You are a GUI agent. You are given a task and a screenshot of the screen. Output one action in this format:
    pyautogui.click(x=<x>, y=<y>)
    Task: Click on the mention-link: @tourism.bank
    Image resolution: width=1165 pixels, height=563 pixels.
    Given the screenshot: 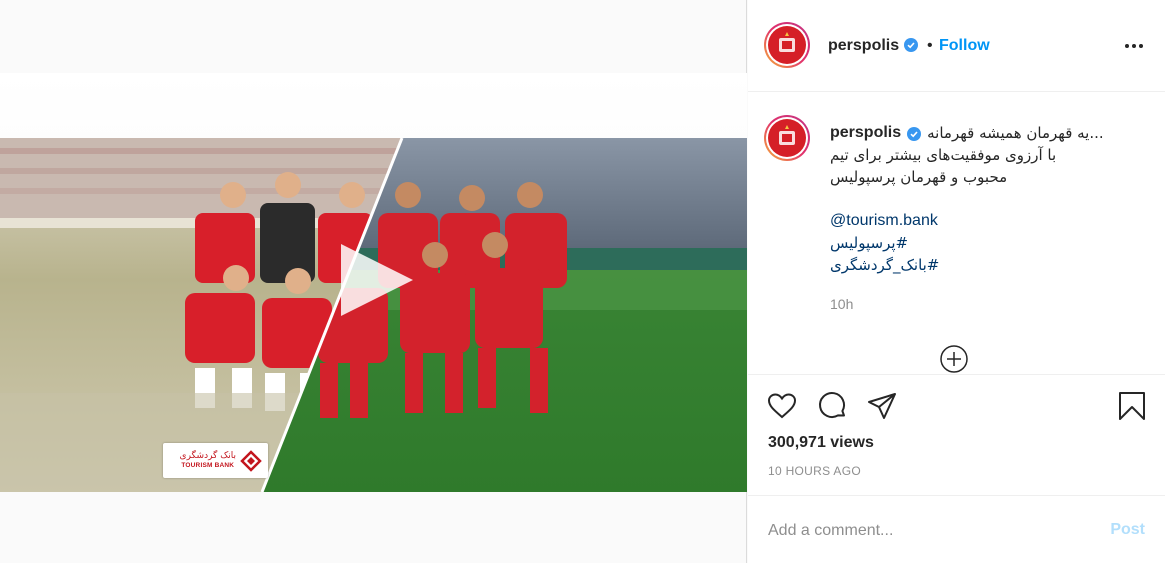 What is the action you would take?
    pyautogui.click(x=990, y=221)
    